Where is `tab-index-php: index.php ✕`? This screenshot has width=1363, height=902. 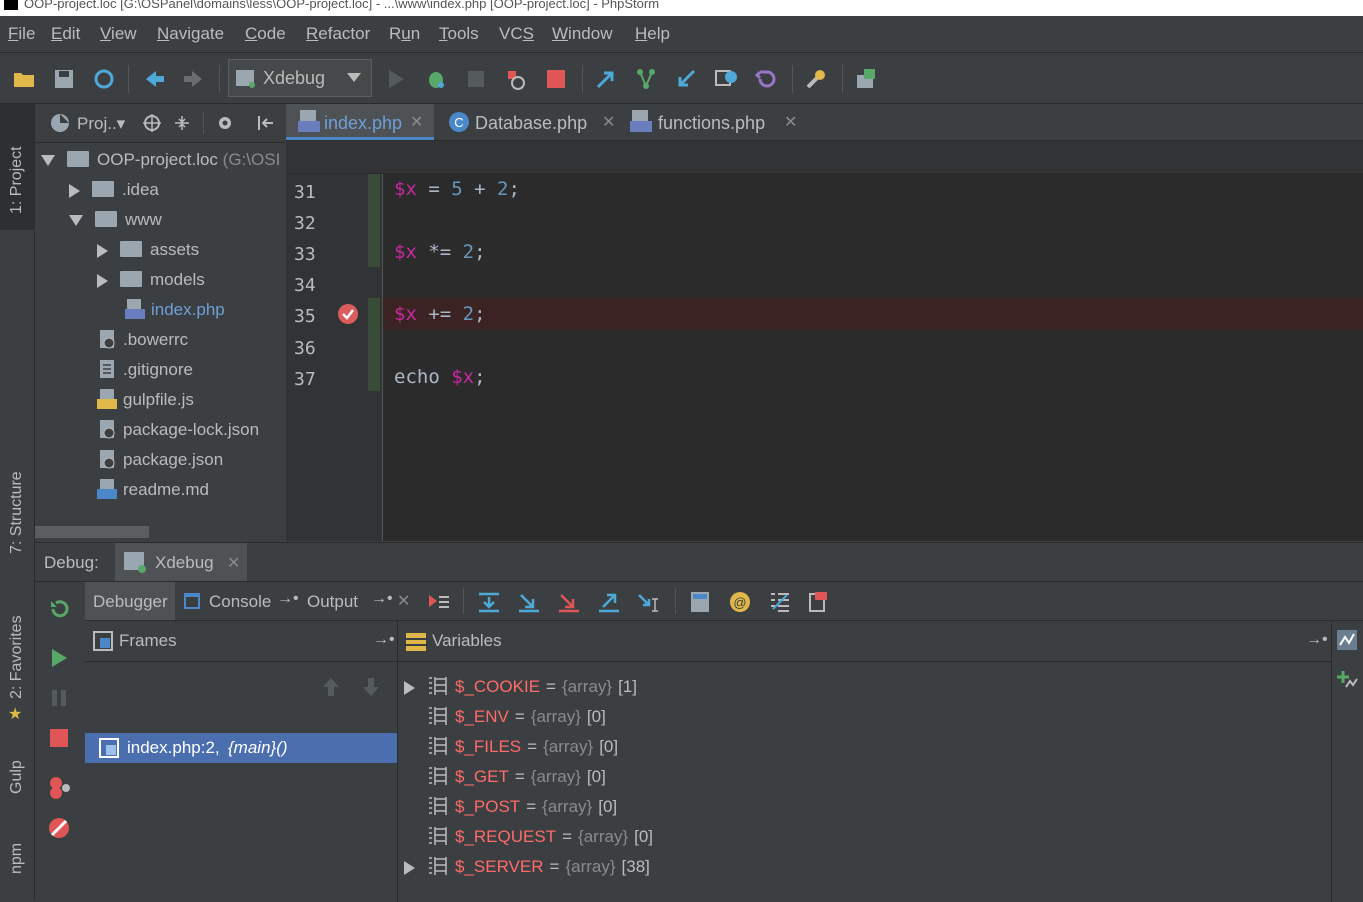
tab-index-php: index.php ✕ is located at coordinates (360, 122).